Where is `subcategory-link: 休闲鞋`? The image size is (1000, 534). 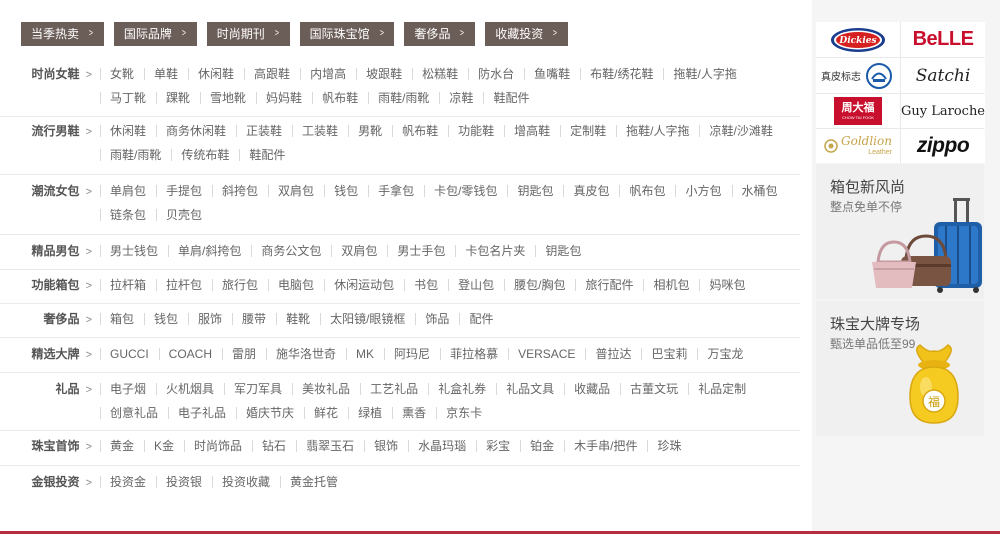 subcategory-link: 休闲鞋 is located at coordinates (216, 74).